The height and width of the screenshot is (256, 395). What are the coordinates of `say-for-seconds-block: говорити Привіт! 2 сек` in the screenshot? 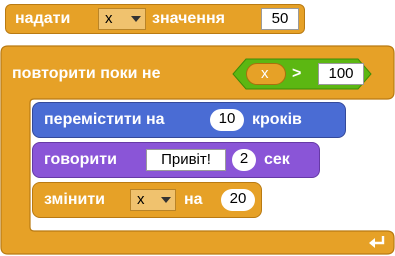 It's located at (176, 160).